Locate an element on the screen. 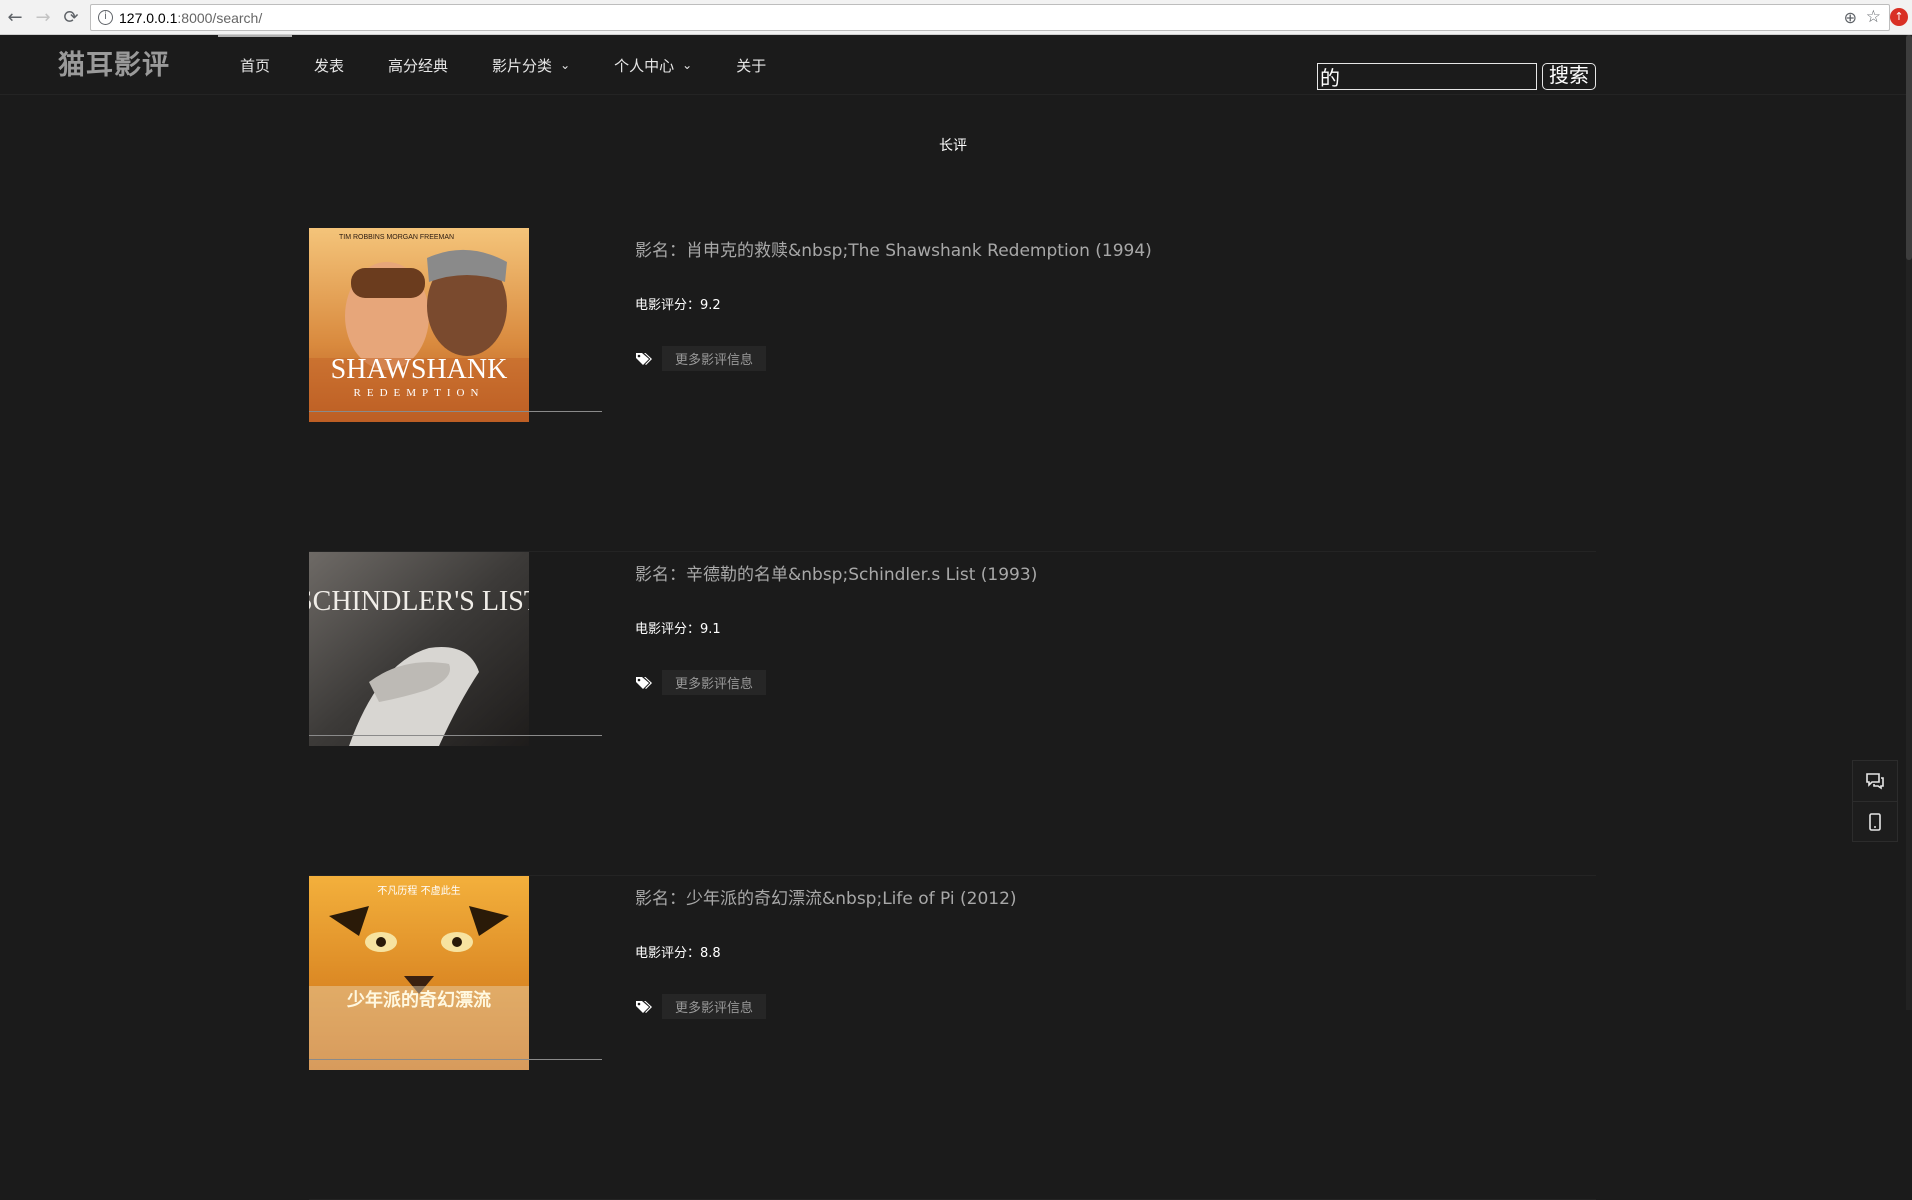 The height and width of the screenshot is (1200, 1912). site-logo: 猫耳影评 is located at coordinates (114, 62).